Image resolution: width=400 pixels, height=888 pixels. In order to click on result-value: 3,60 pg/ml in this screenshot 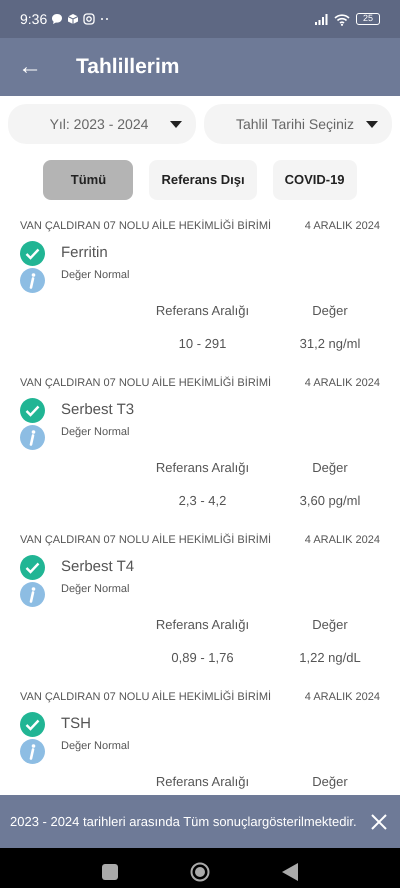, I will do `click(330, 501)`.